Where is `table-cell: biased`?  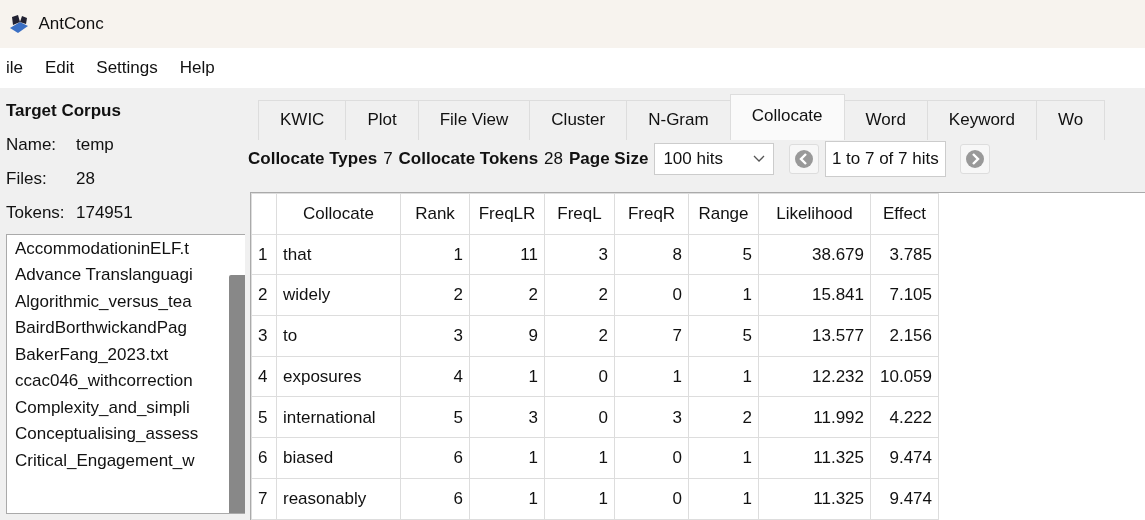 table-cell: biased is located at coordinates (338, 458).